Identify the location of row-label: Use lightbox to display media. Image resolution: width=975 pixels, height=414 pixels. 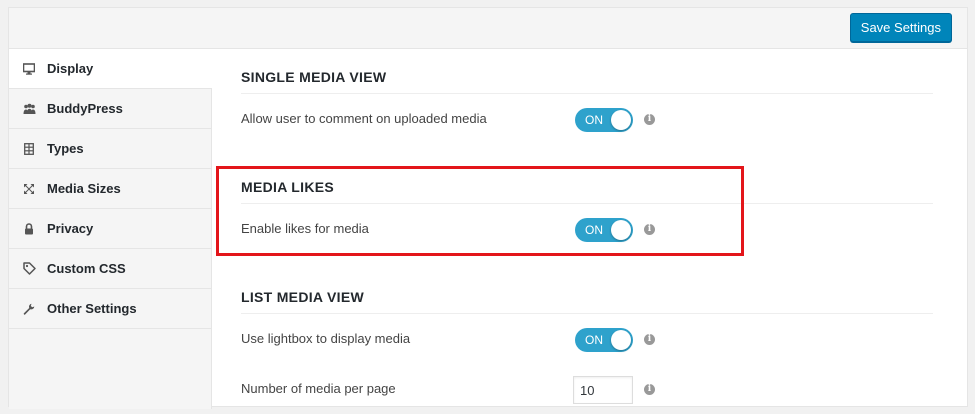
(326, 338).